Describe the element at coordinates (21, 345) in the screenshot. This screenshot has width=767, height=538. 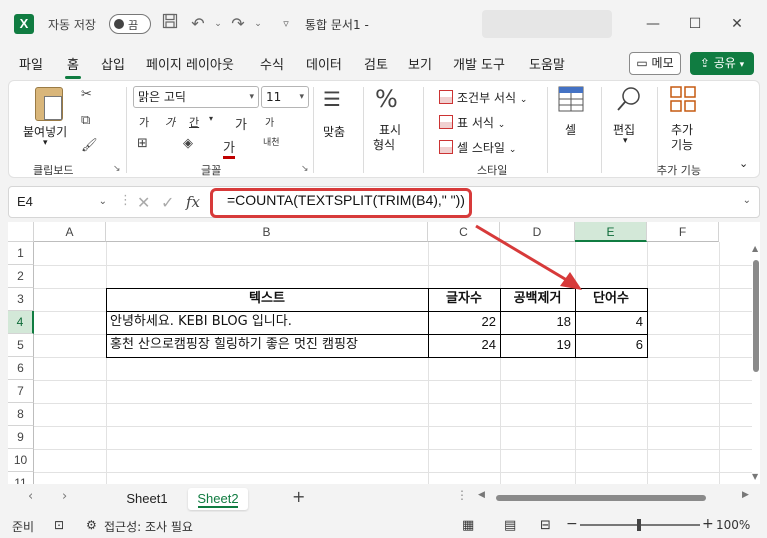
I see `row-header-5: 5` at that location.